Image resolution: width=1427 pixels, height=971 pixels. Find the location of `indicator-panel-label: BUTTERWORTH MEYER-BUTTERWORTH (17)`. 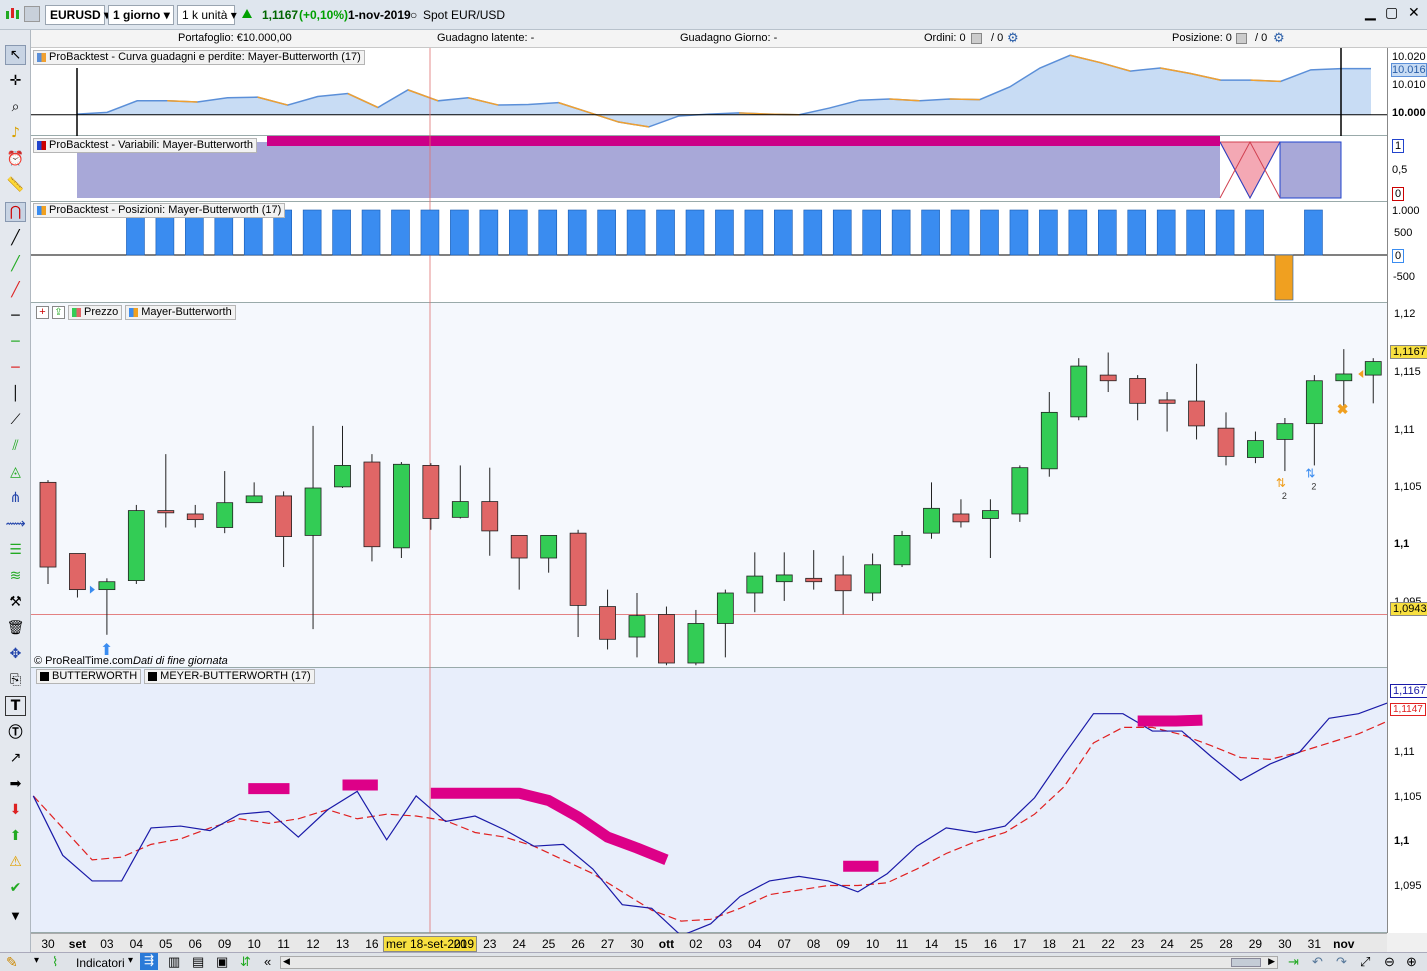

indicator-panel-label: BUTTERWORTH MEYER-BUTTERWORTH (17) is located at coordinates (175, 676).